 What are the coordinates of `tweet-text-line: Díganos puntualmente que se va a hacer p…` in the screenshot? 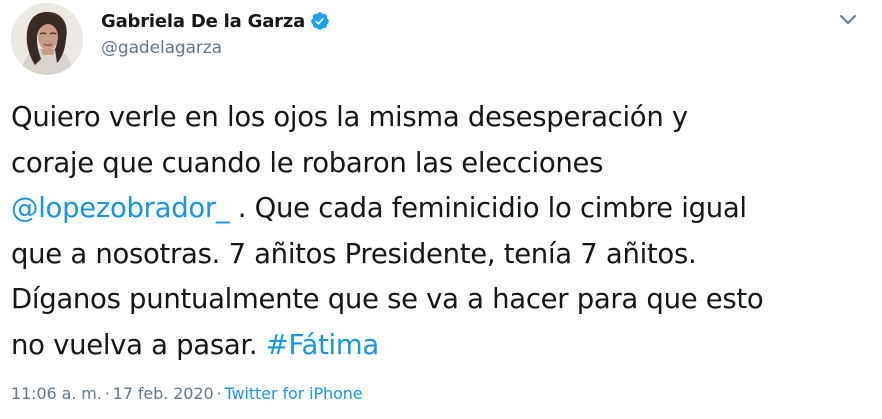 It's located at (441, 300).